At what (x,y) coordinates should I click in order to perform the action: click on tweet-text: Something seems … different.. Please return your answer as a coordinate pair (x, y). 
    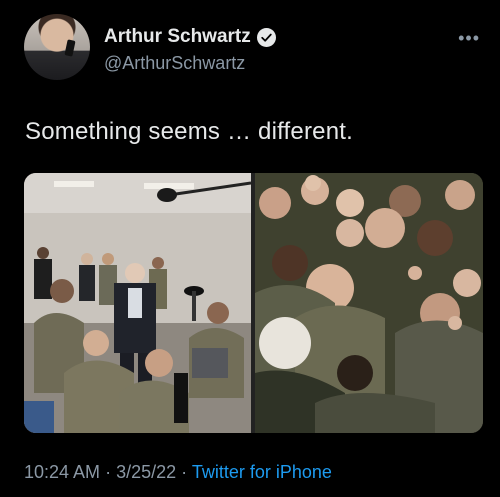
    Looking at the image, I should click on (189, 131).